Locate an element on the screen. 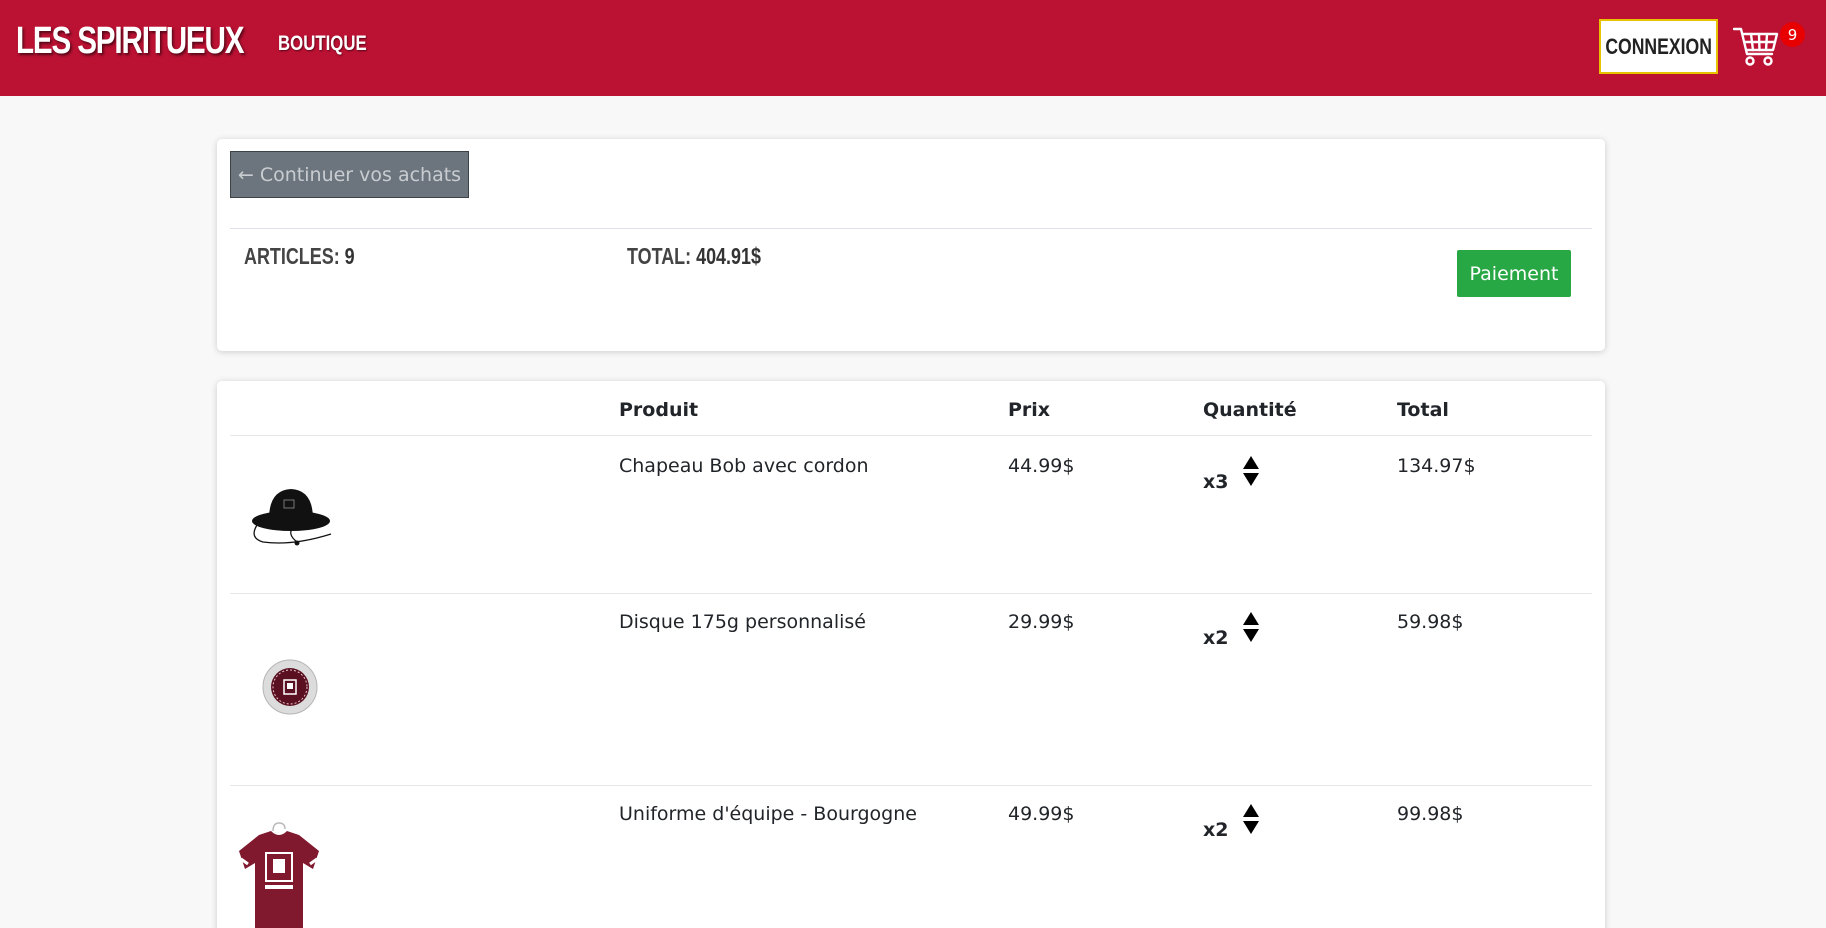 The image size is (1826, 928). header-divider is located at coordinates (911, 435).